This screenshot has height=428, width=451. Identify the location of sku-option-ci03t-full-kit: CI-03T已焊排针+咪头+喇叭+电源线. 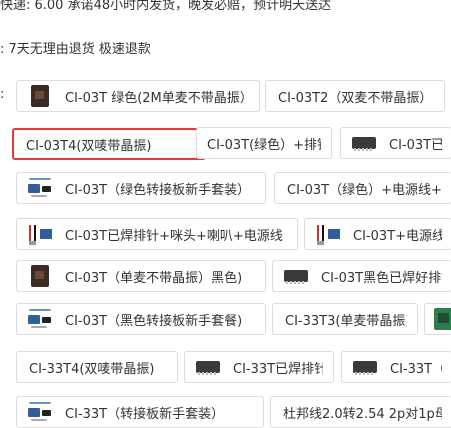
(157, 234).